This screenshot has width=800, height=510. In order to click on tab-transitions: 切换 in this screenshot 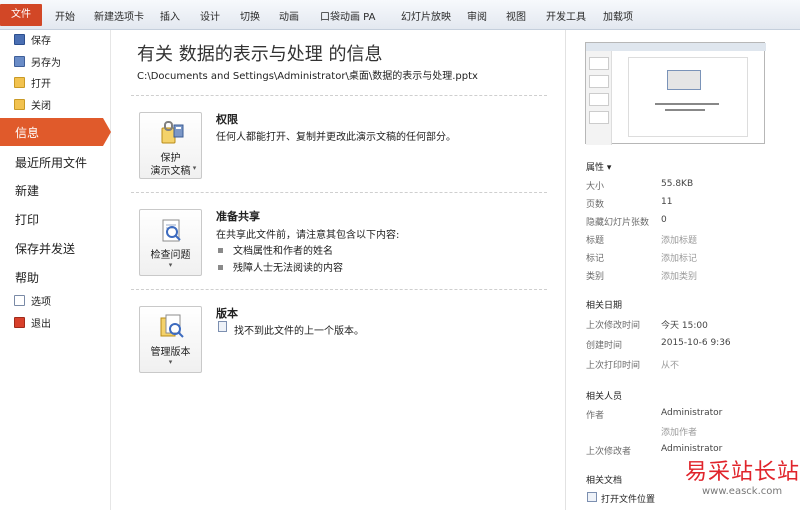, I will do `click(250, 15)`.